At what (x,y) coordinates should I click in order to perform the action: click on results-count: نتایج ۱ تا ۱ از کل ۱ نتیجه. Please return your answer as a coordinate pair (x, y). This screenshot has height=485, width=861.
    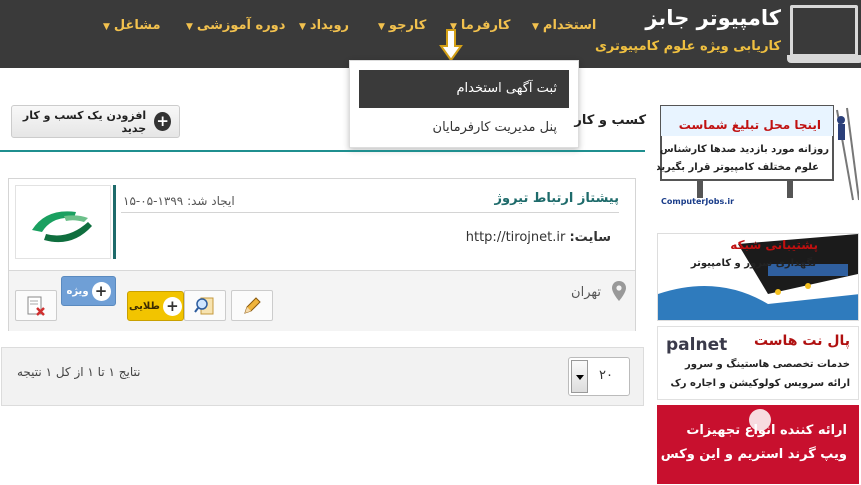
    Looking at the image, I should click on (79, 372).